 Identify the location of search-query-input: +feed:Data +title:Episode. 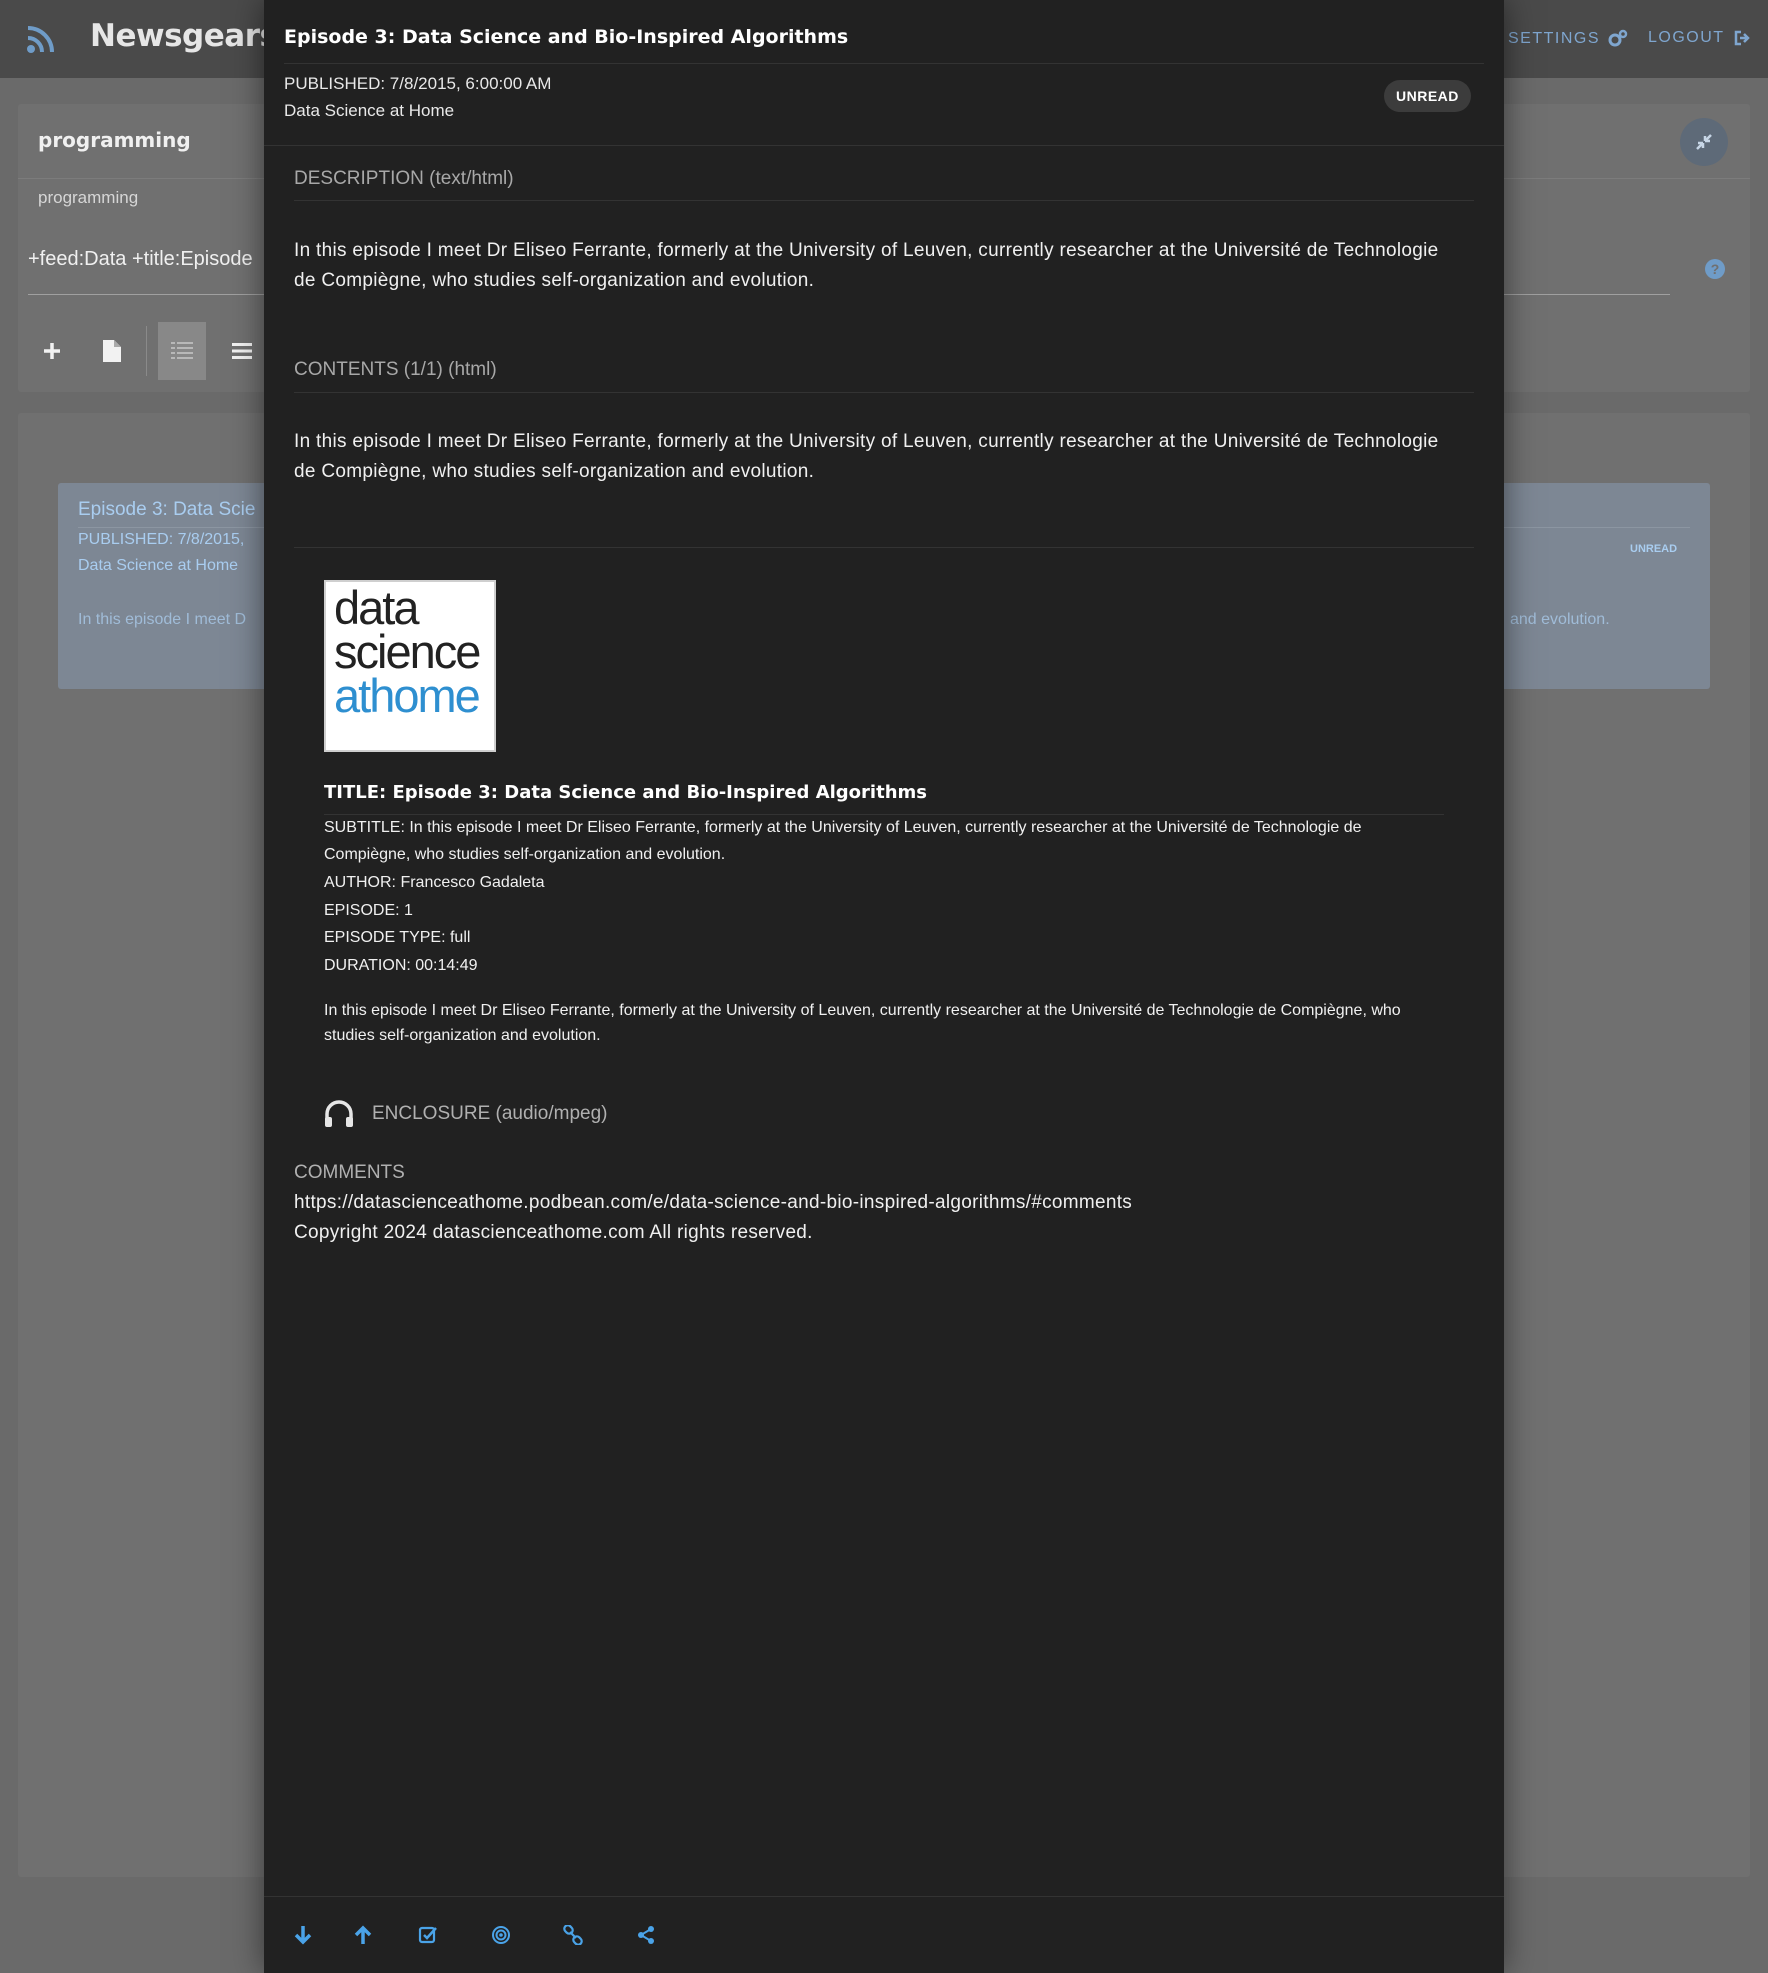
(140, 259).